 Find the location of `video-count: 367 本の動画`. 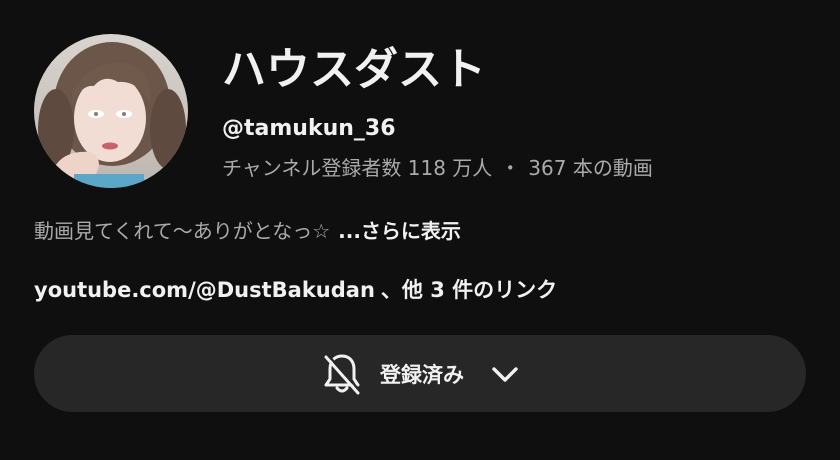

video-count: 367 本の動画 is located at coordinates (590, 168).